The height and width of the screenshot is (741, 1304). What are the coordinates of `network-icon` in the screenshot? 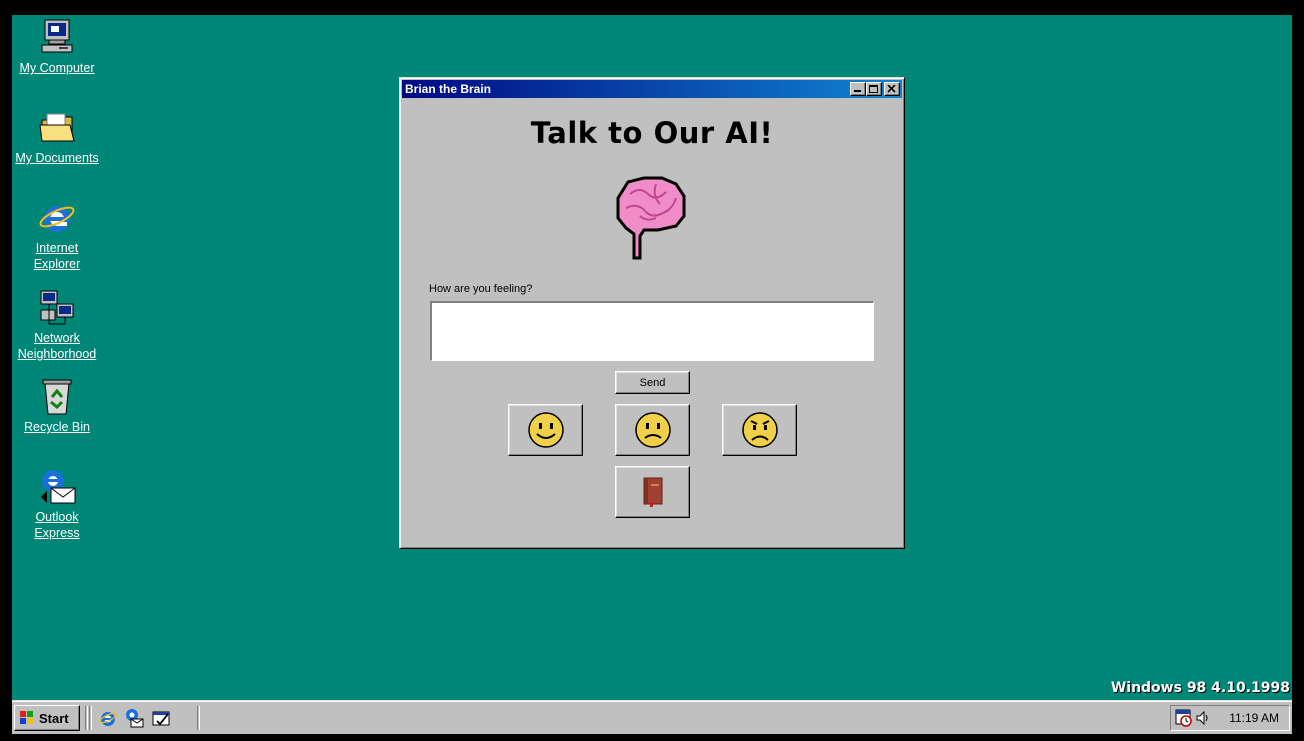 It's located at (57, 307).